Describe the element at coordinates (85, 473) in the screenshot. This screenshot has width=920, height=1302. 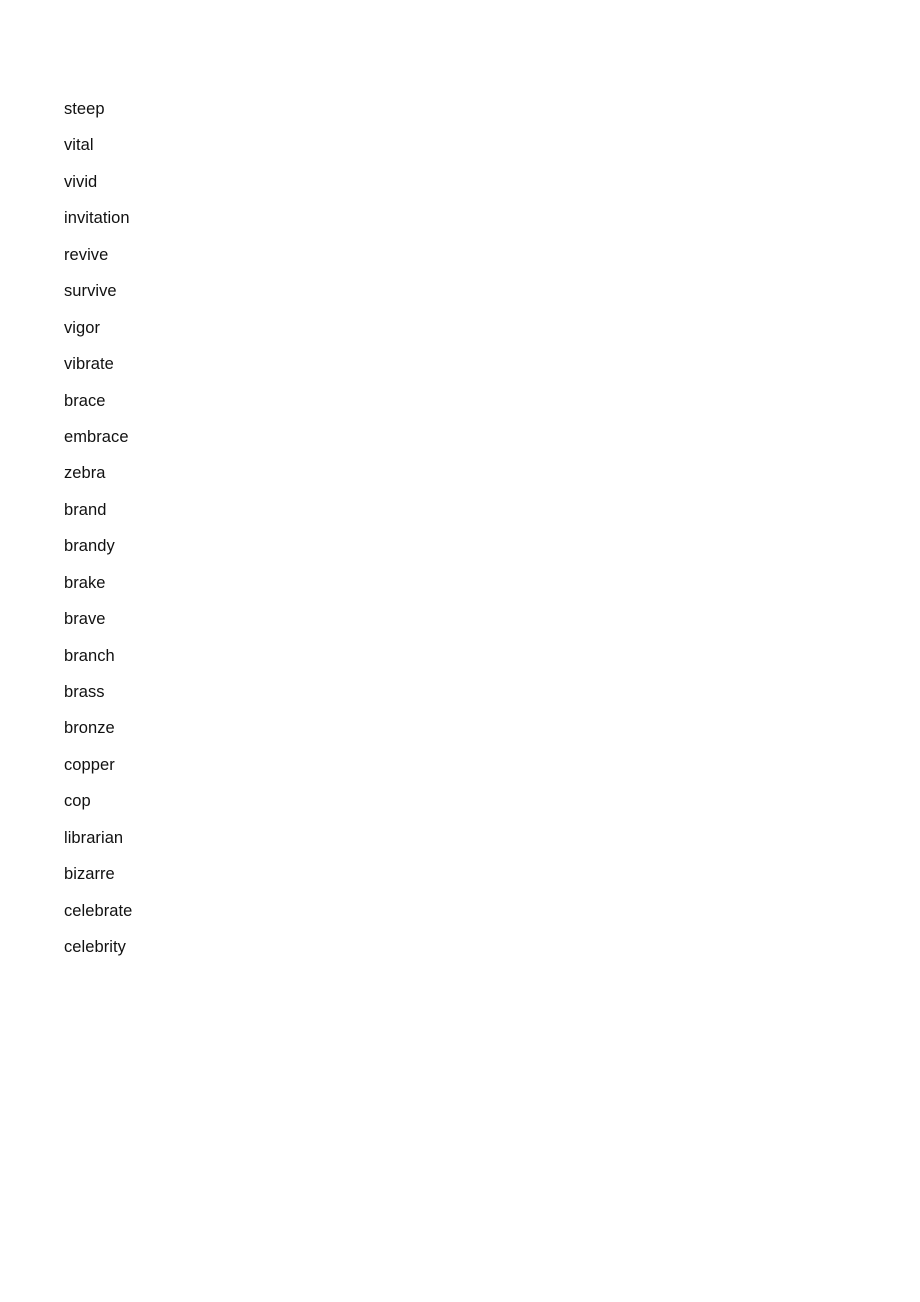
I see `word-list-item: zebra` at that location.